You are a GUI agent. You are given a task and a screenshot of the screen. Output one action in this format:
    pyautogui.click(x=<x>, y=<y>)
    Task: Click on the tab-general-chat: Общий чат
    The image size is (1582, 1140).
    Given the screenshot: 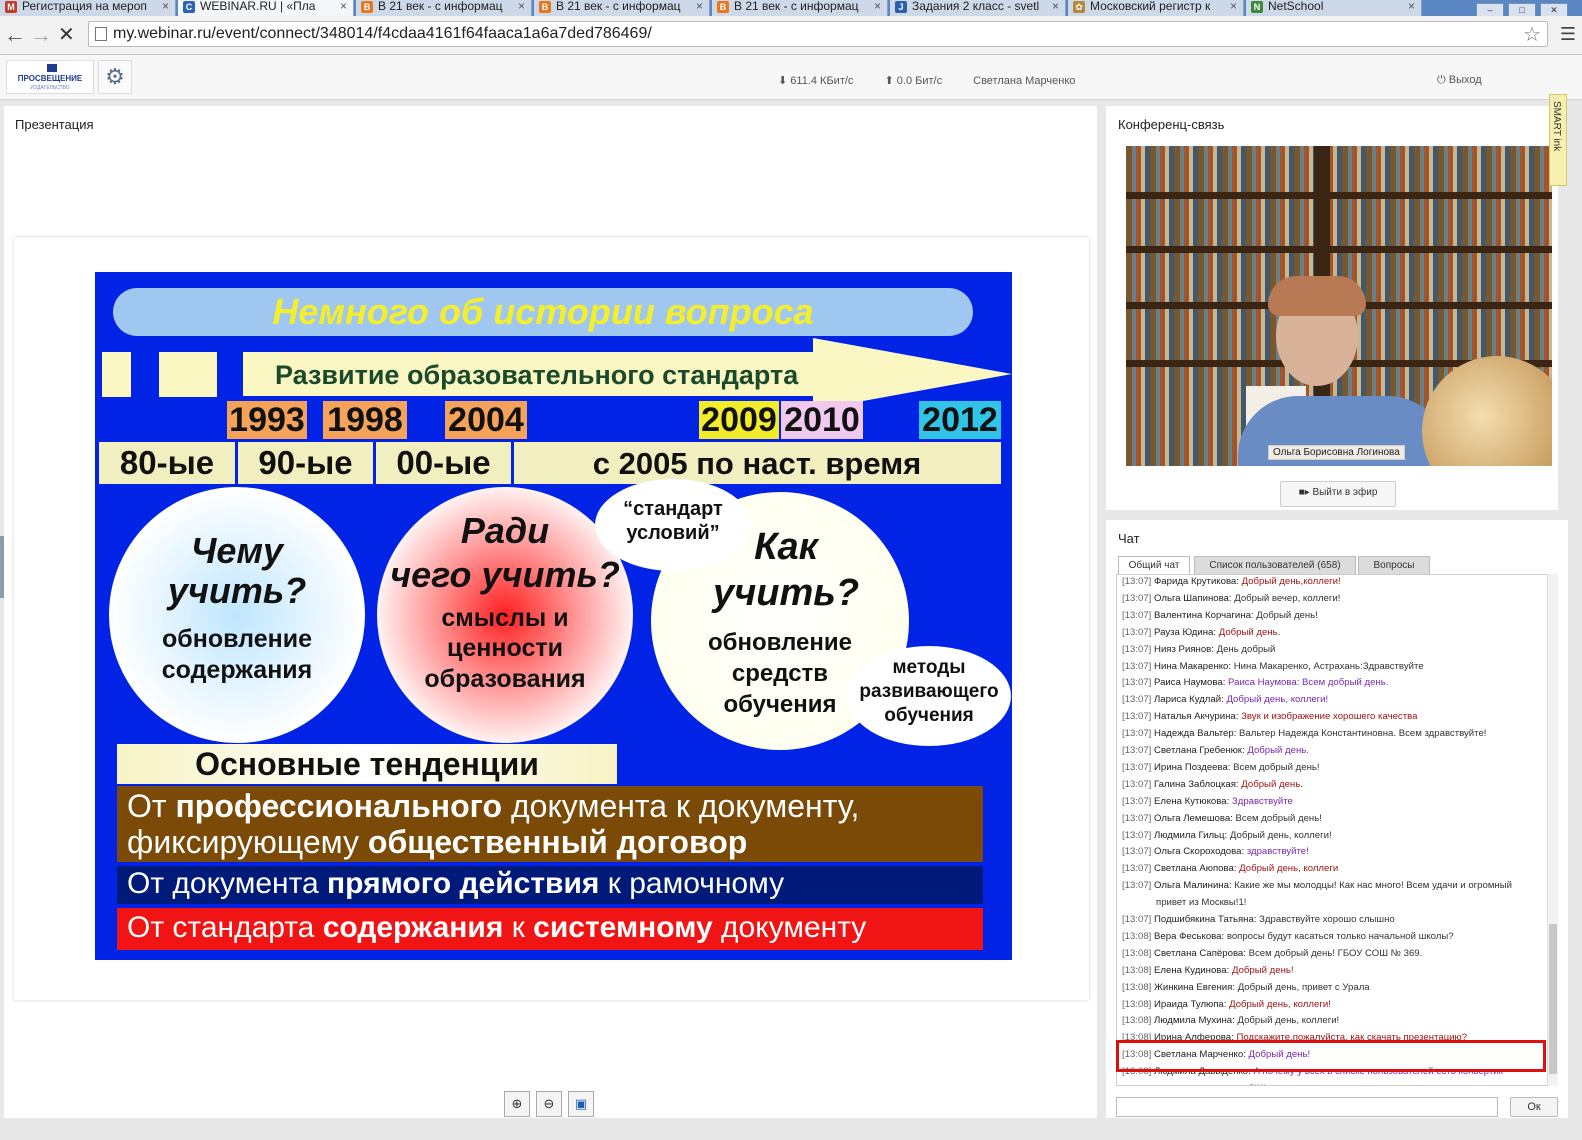 What is the action you would take?
    pyautogui.click(x=1154, y=565)
    